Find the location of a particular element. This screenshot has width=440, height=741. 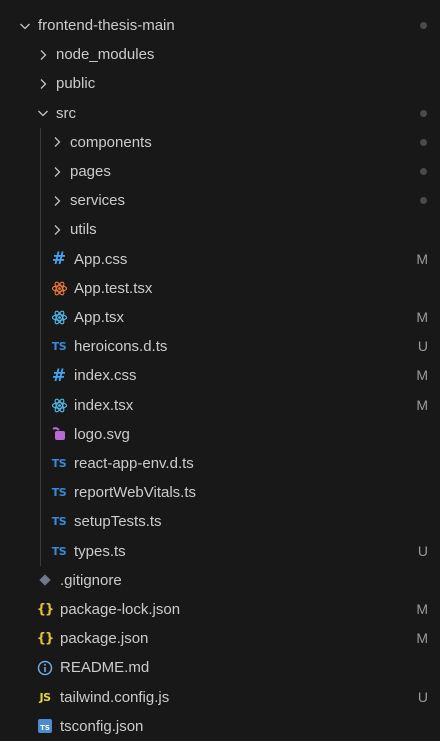

file-item-app-tsx: App.tsx M is located at coordinates (220, 317).